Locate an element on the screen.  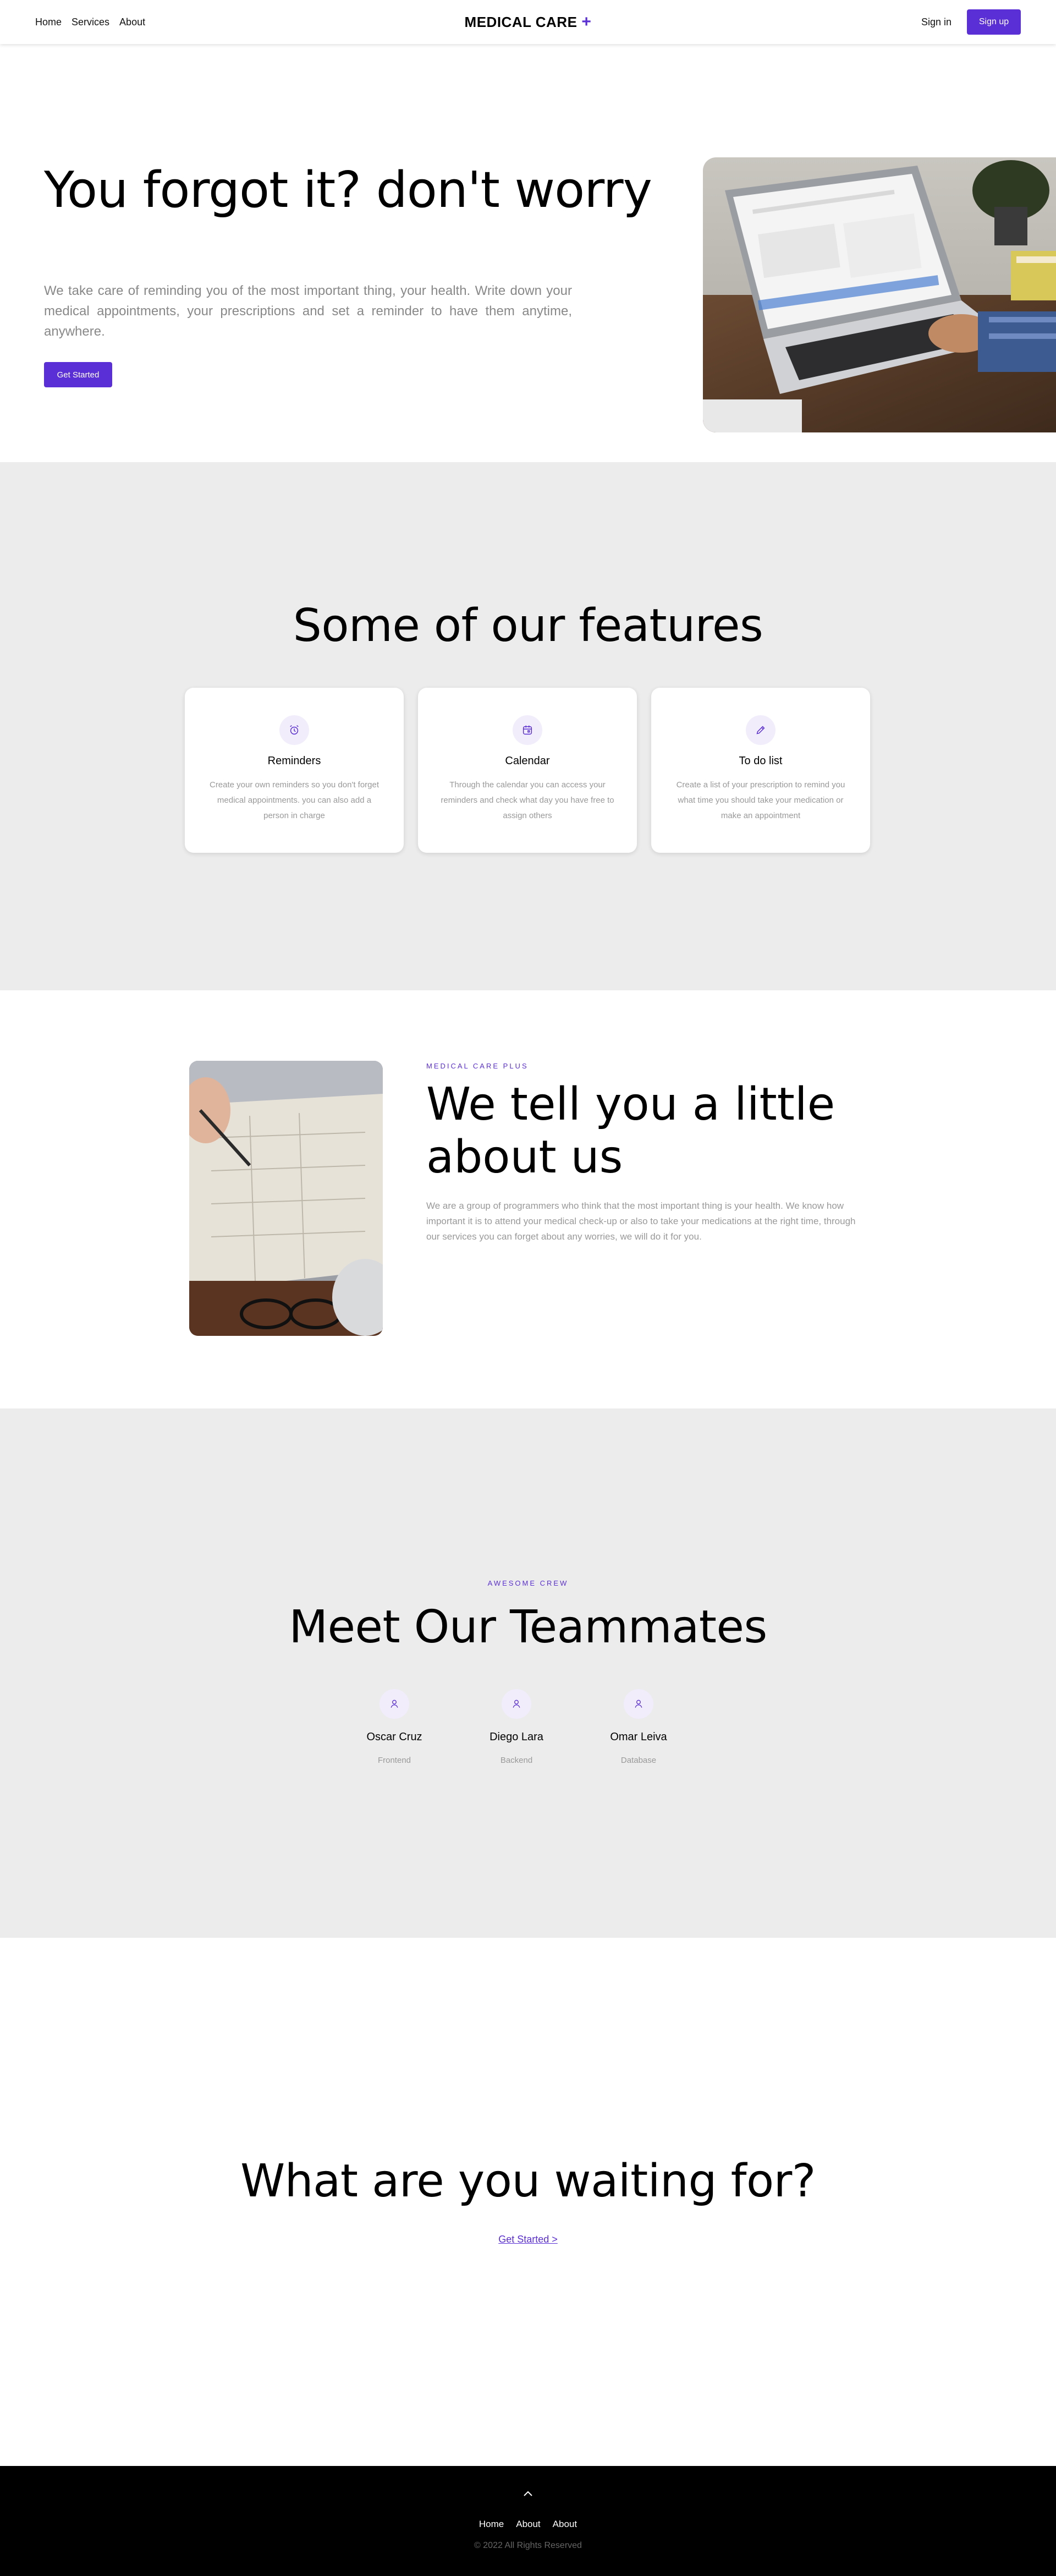
brand-logo: MEDICAL CARE + is located at coordinates (528, 22).